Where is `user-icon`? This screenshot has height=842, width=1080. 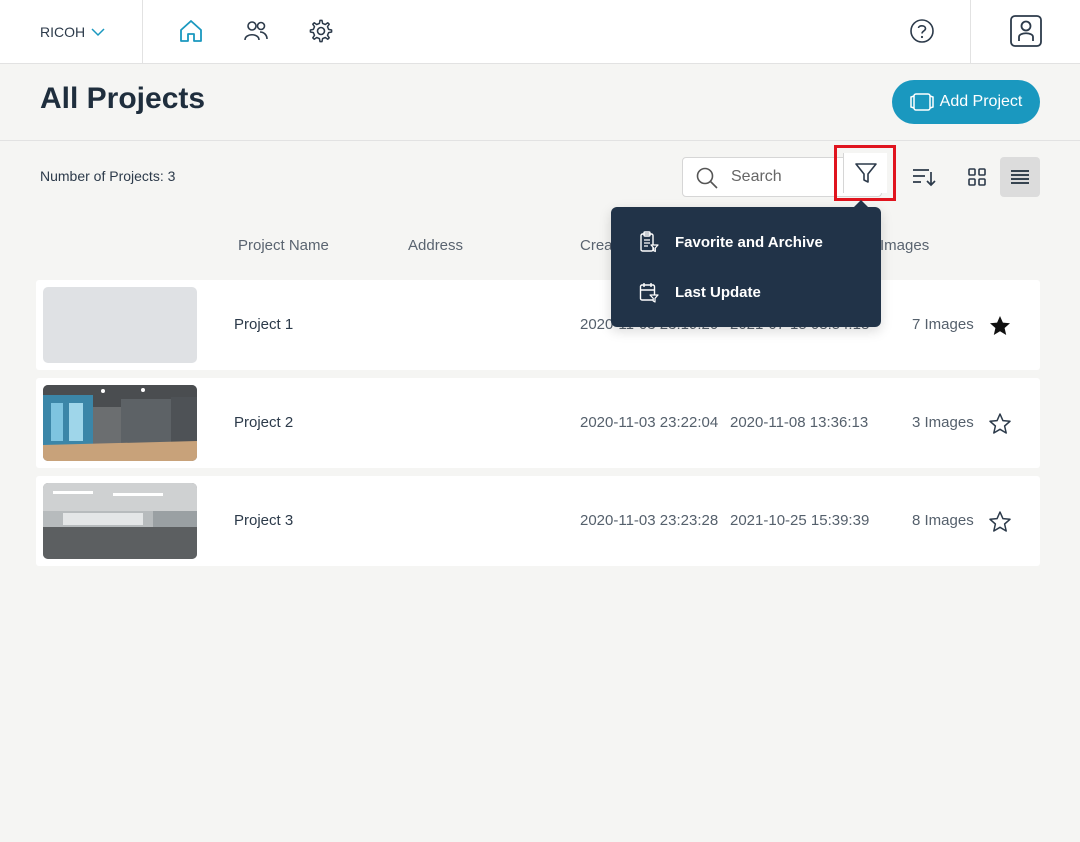
user-icon is located at coordinates (1026, 31).